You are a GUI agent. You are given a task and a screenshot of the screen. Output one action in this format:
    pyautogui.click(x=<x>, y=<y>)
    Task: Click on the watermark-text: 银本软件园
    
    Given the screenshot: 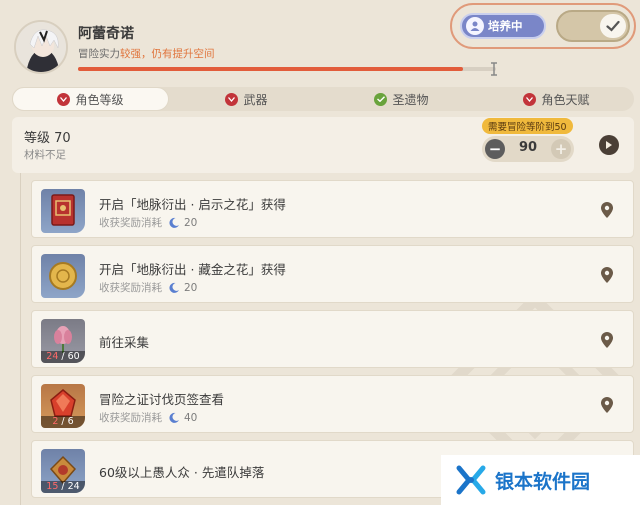 What is the action you would take?
    pyautogui.click(x=543, y=481)
    